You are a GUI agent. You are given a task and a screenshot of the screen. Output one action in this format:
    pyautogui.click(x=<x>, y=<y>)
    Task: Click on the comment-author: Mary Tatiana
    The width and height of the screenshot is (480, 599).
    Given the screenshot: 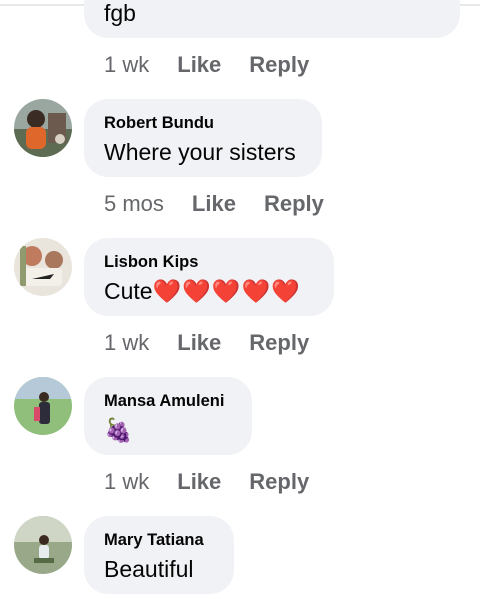 What is the action you would take?
    pyautogui.click(x=154, y=540)
    